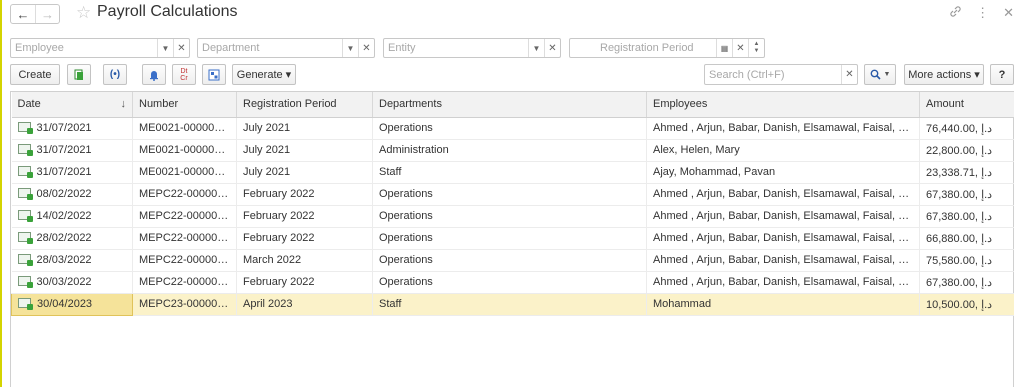 The image size is (1024, 387). I want to click on column-header-departments: Departments, so click(509, 105).